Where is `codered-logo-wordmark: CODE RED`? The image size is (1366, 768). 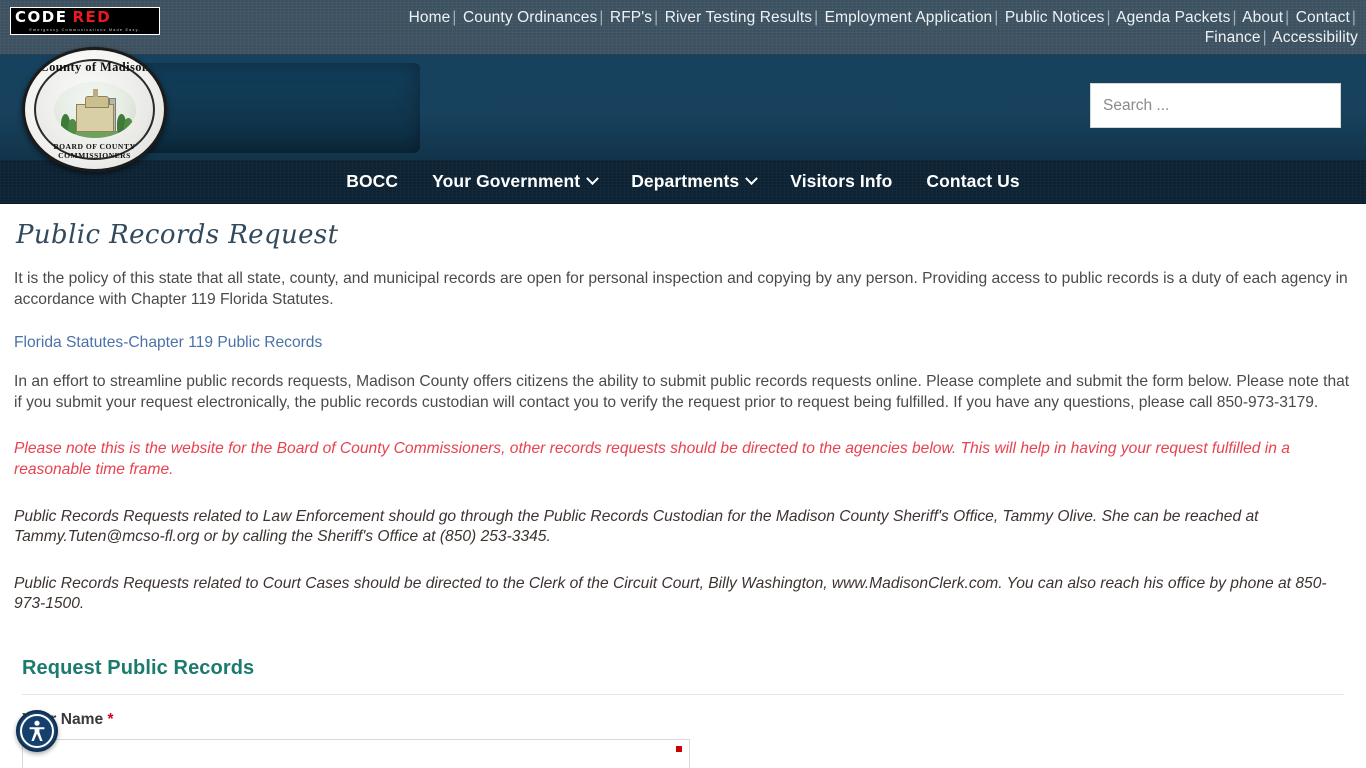
codered-logo-wordmark: CODE RED is located at coordinates (85, 17).